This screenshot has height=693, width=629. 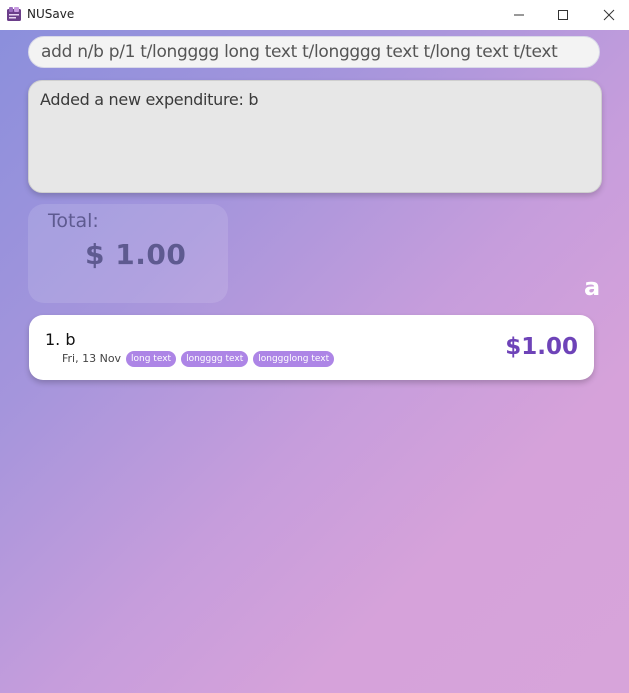 I want to click on expenditure-tags: long text longggg text longgglong text, so click(x=230, y=359).